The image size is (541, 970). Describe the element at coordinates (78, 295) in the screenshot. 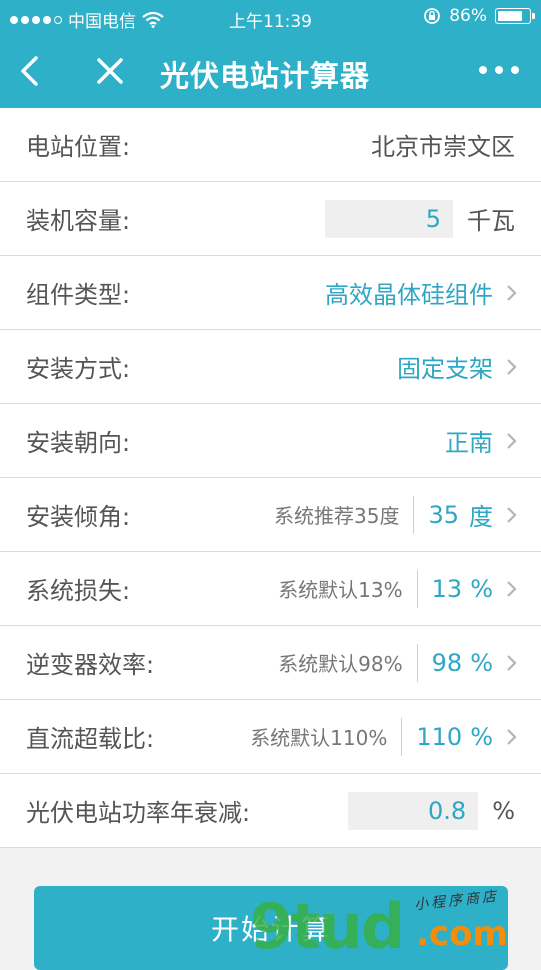

I see `module-type-label: 组件类型:` at that location.